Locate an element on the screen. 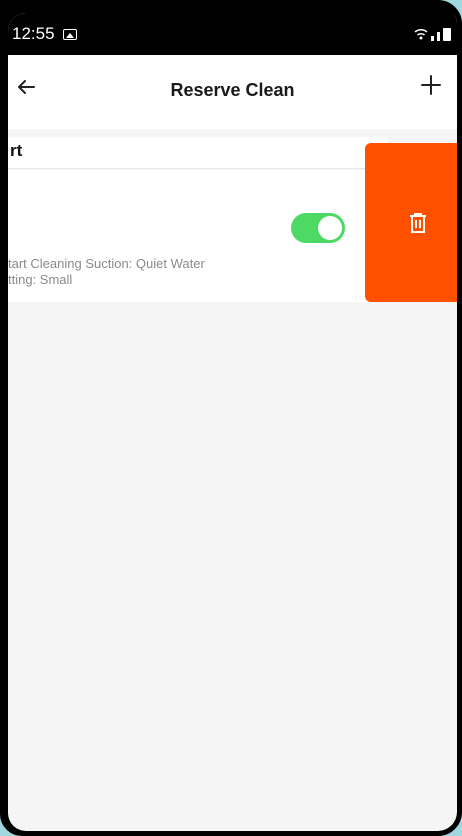  wifi-icon is located at coordinates (421, 34).